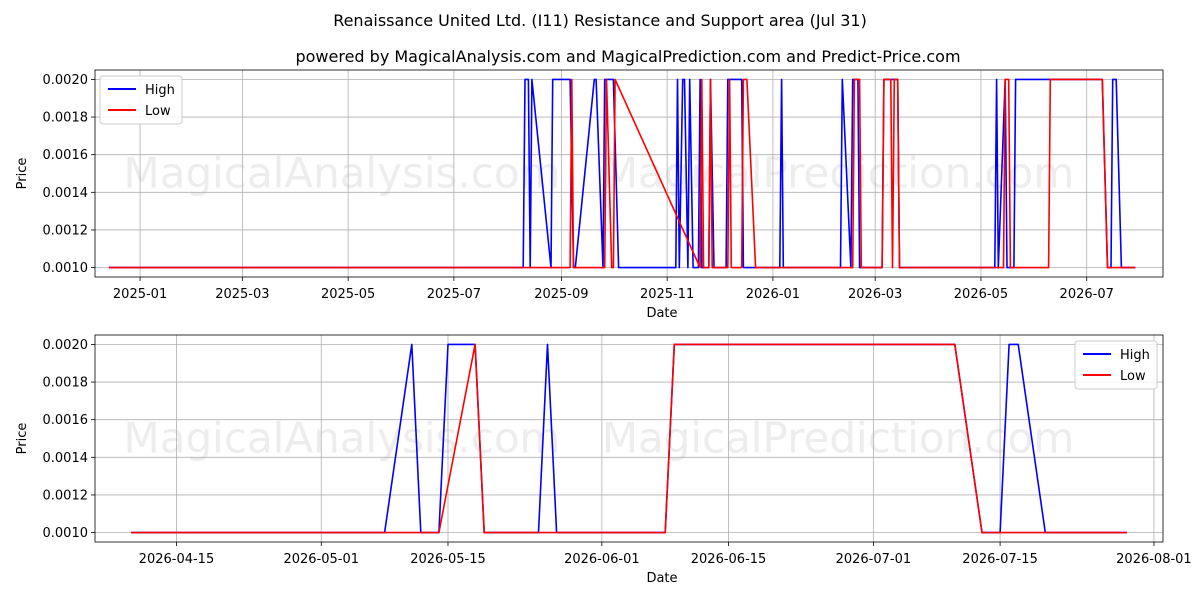 Image resolution: width=1200 pixels, height=600 pixels. I want to click on x-tick-label: 2025-11, so click(667, 294).